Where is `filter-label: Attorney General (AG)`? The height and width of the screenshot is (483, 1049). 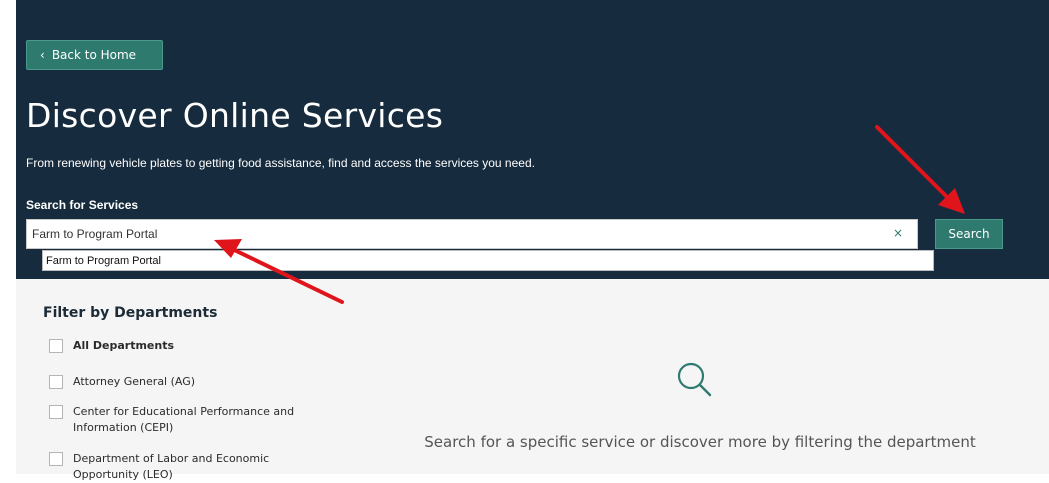 filter-label: Attorney General (AG) is located at coordinates (134, 381).